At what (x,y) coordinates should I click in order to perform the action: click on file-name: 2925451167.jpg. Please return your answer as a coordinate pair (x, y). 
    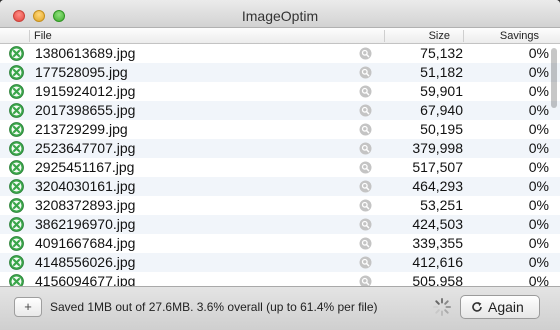
    Looking at the image, I should click on (85, 167).